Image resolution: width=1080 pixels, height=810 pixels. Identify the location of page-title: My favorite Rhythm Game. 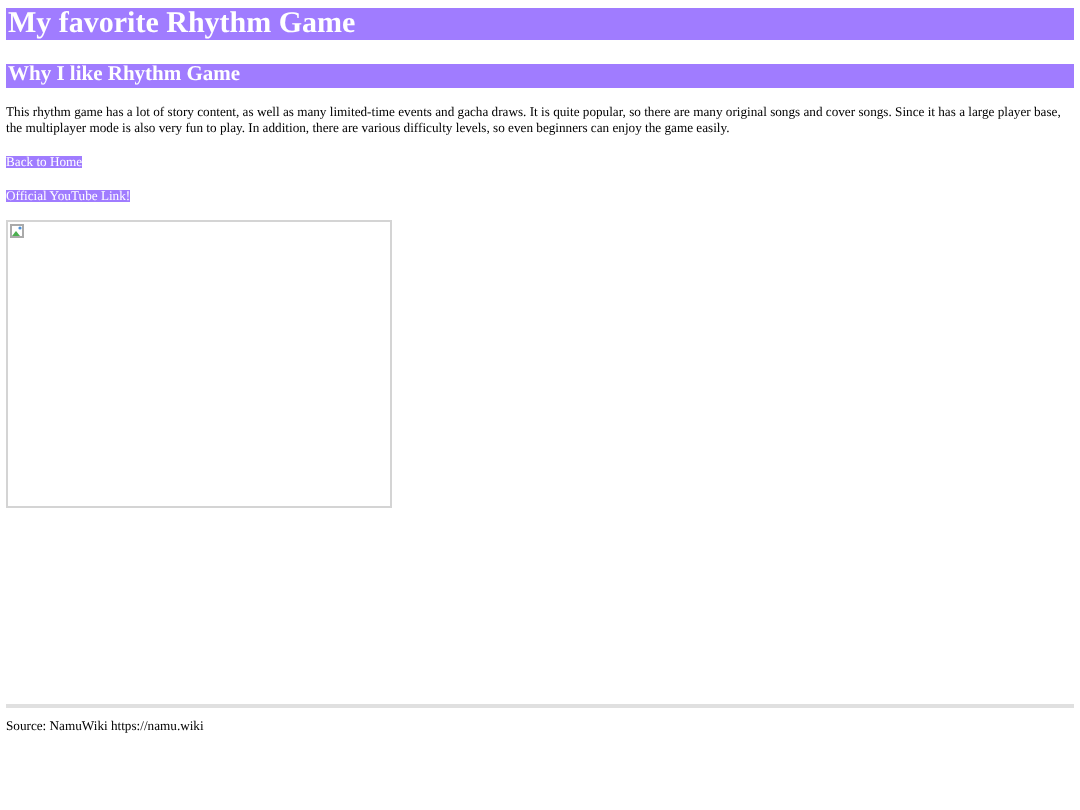
(540, 24).